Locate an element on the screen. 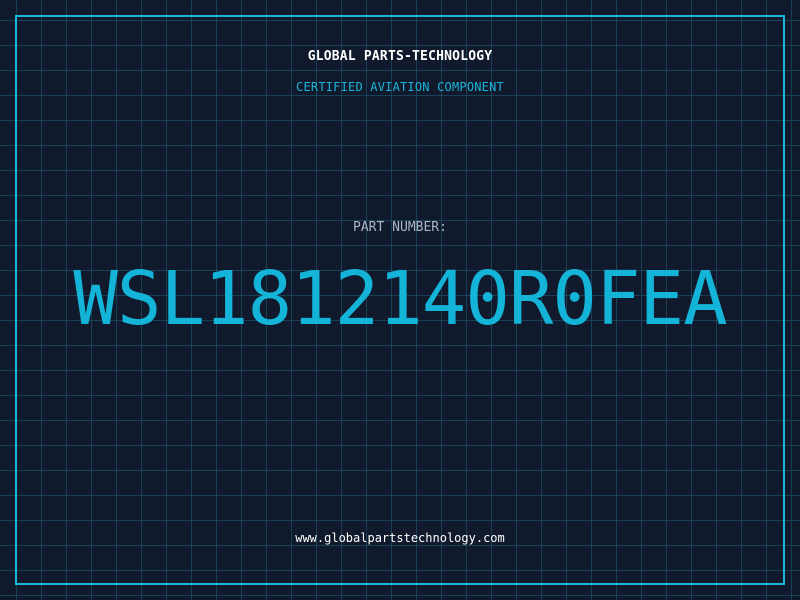 The width and height of the screenshot is (800, 600). part-number-label: PART NUMBER: is located at coordinates (400, 227).